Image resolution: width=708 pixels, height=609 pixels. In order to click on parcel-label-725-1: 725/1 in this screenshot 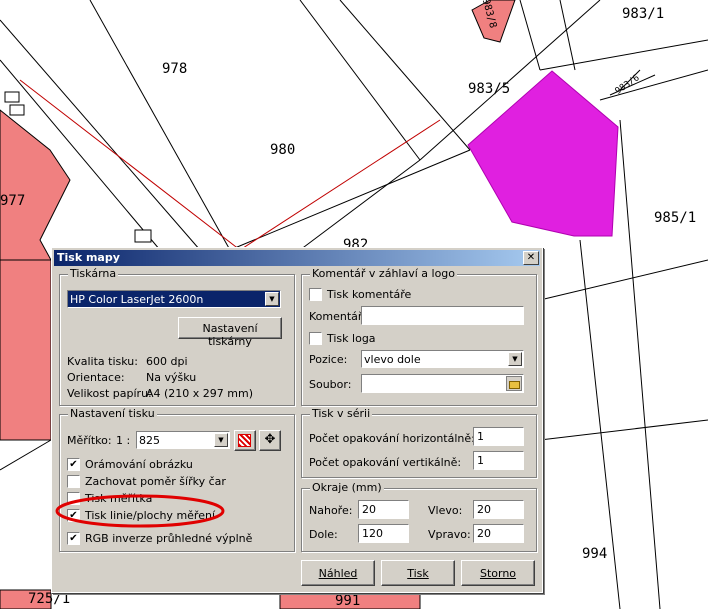, I will do `click(49, 599)`.